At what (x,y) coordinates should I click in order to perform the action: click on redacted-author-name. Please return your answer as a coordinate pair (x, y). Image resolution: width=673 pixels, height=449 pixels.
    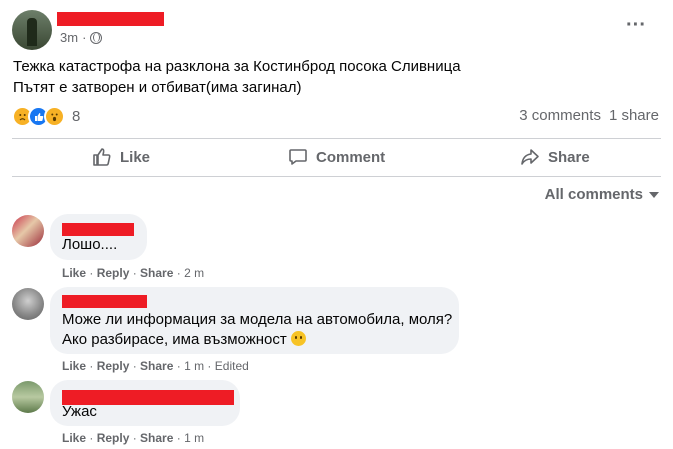
    Looking at the image, I should click on (110, 19).